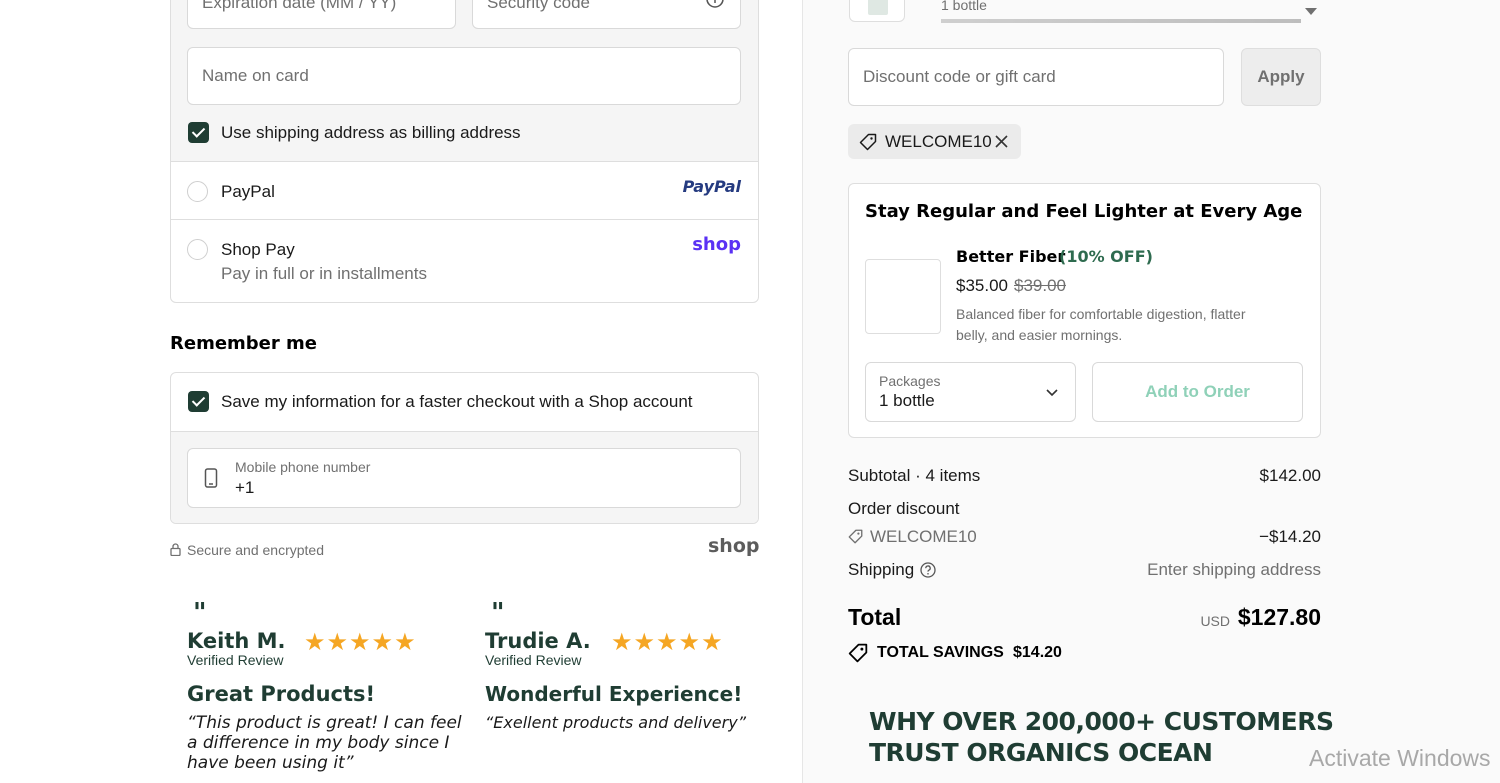 Image resolution: width=1500 pixels, height=783 pixels. What do you see at coordinates (1101, 721) in the screenshot?
I see `trust-heading-line: WHY OVER 200,000+ CUSTOMERS` at bounding box center [1101, 721].